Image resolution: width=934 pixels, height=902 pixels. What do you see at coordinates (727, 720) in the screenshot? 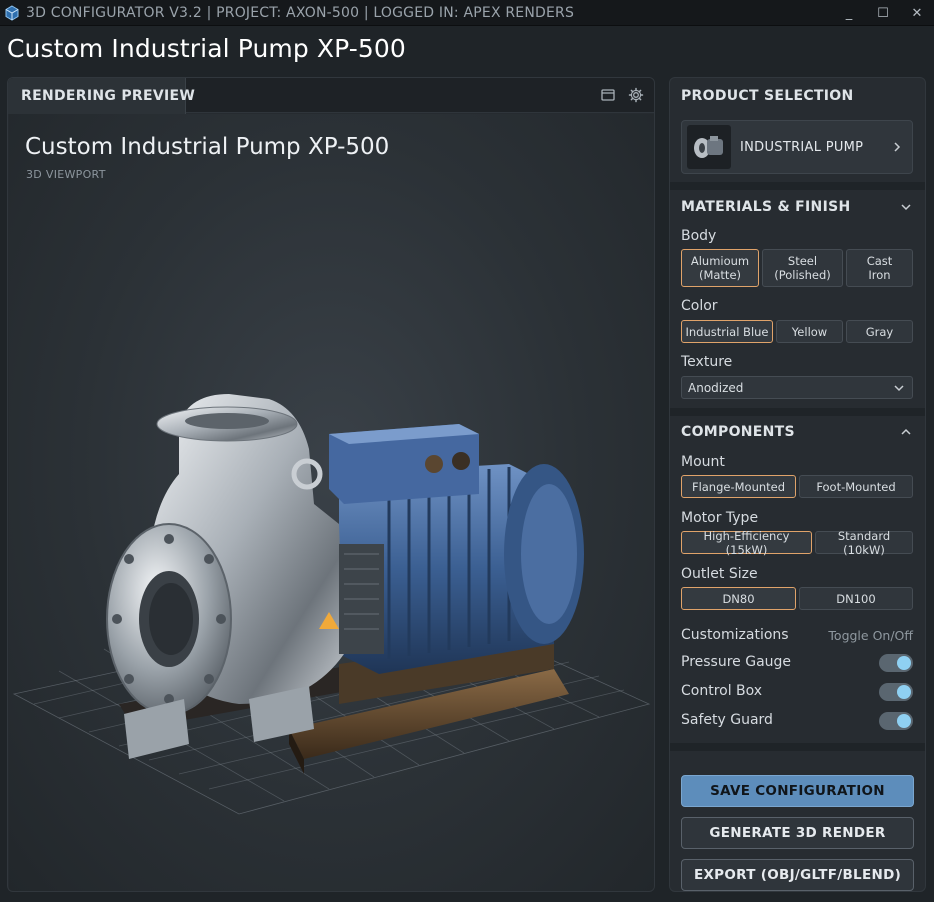
I see `safety-guard-label: Safety Guard` at bounding box center [727, 720].